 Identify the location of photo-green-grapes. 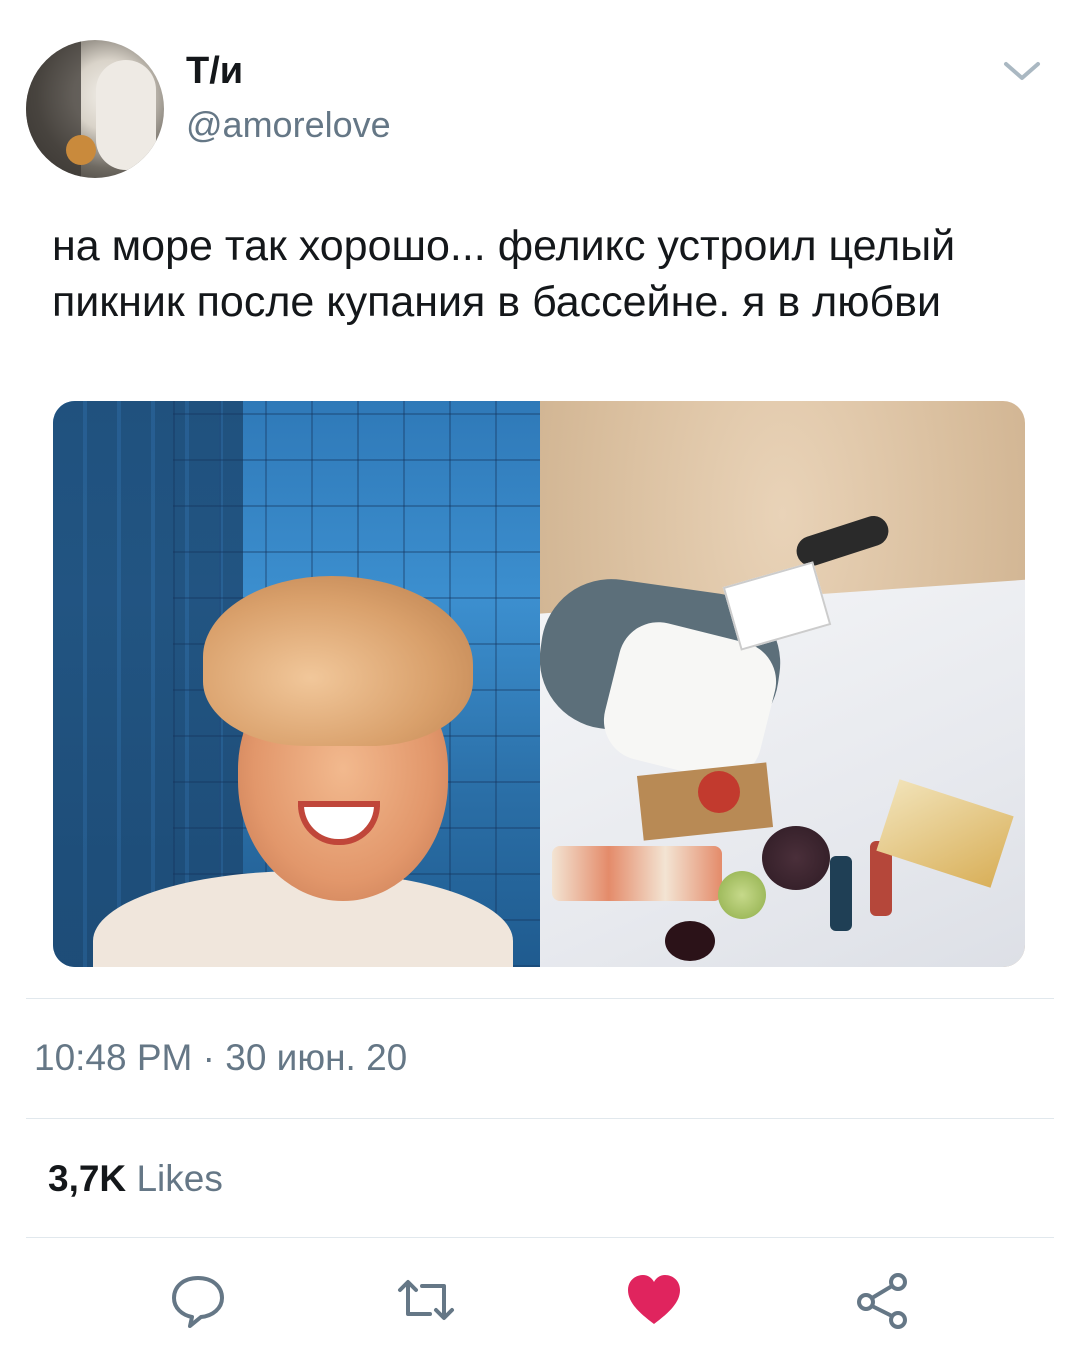
(742, 895).